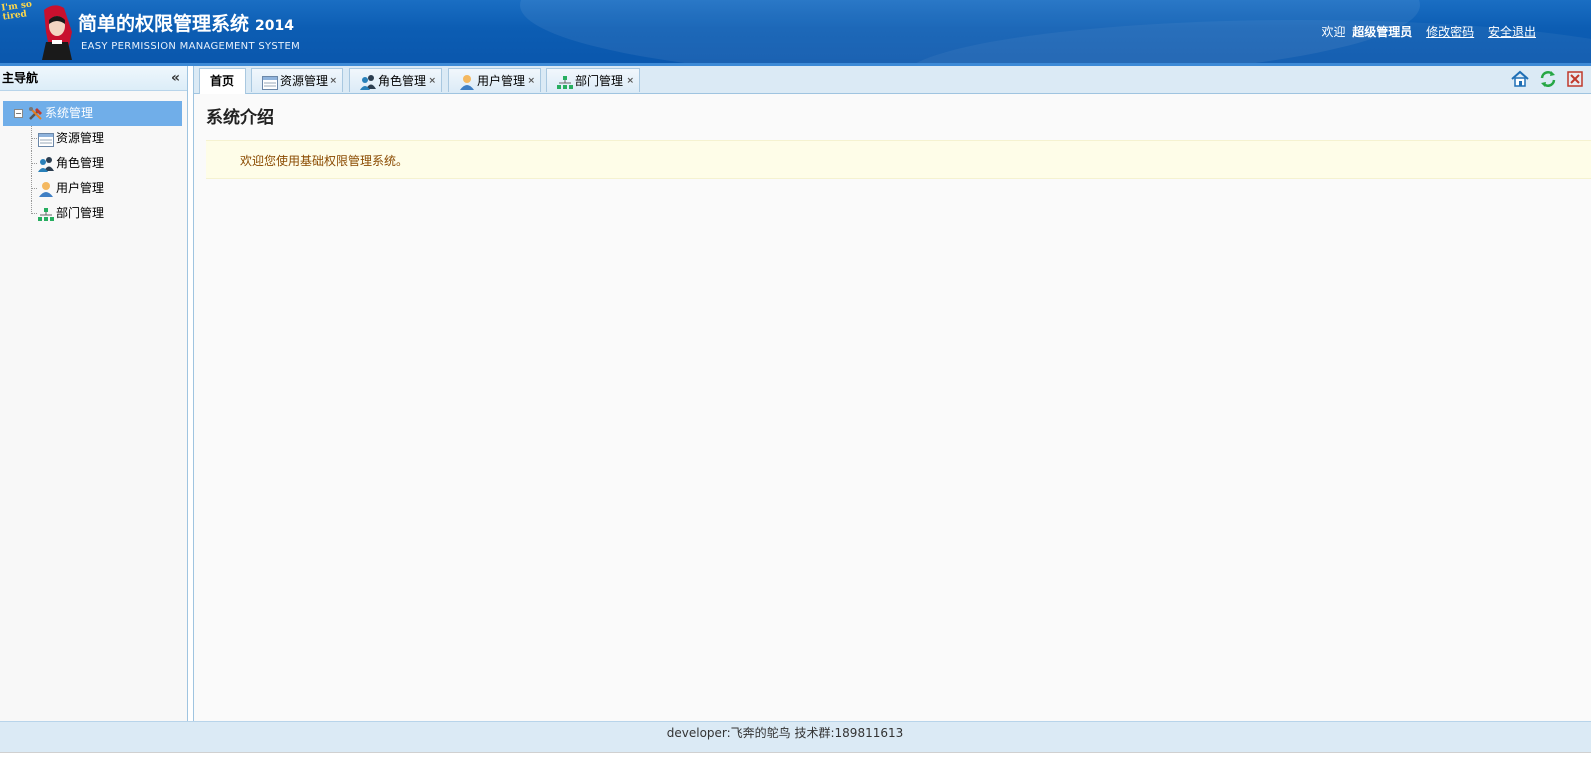 Image resolution: width=1591 pixels, height=766 pixels. I want to click on tree-node-resource: 资源管理, so click(93, 138).